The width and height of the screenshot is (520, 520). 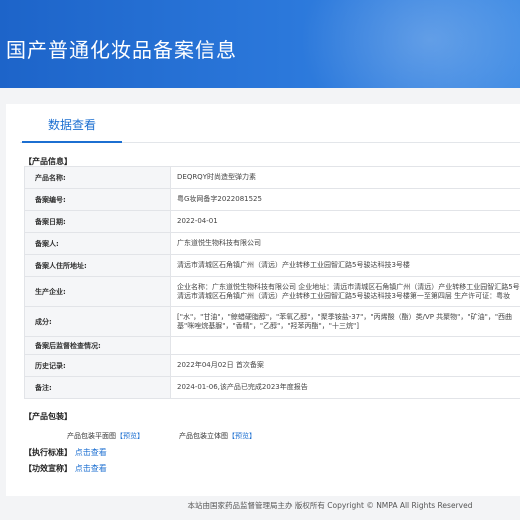 I want to click on row-label: 备注:, so click(x=97, y=387).